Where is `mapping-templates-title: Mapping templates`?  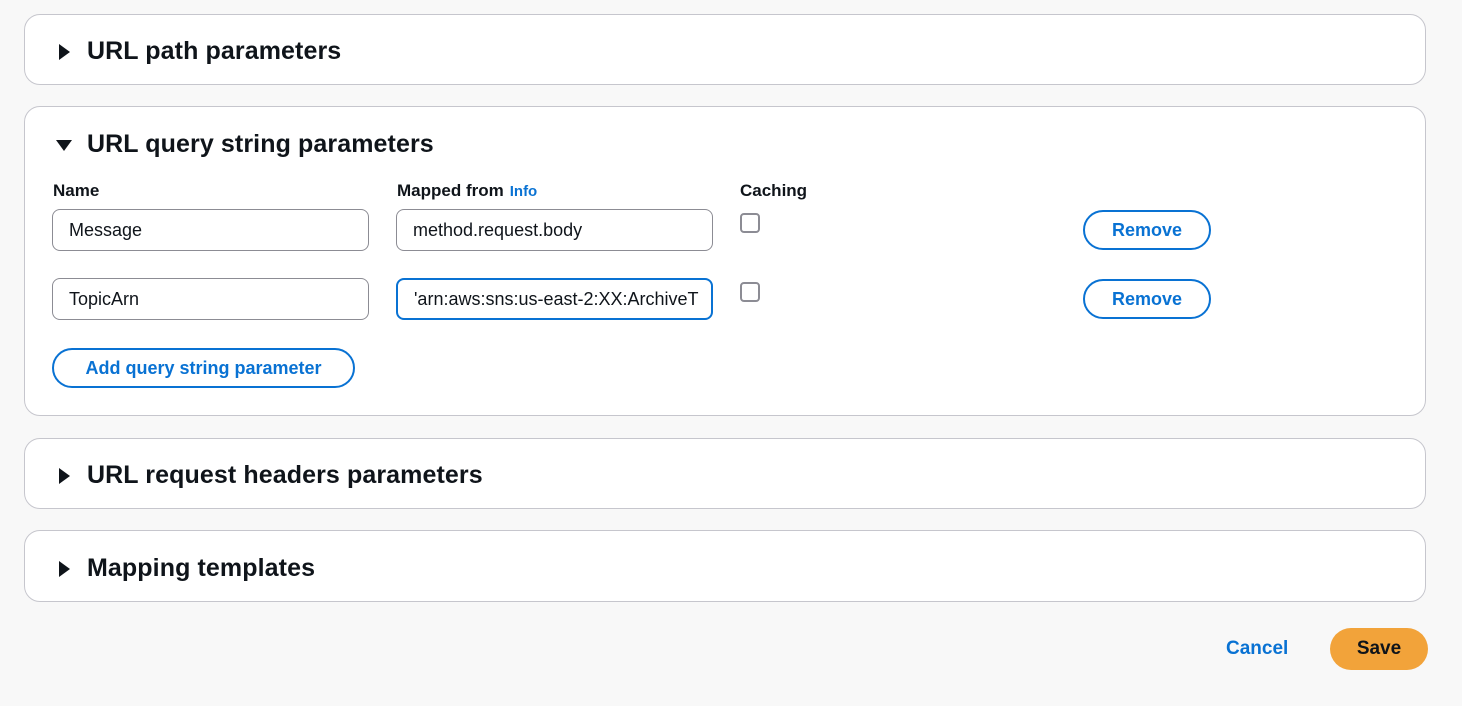 mapping-templates-title: Mapping templates is located at coordinates (201, 568).